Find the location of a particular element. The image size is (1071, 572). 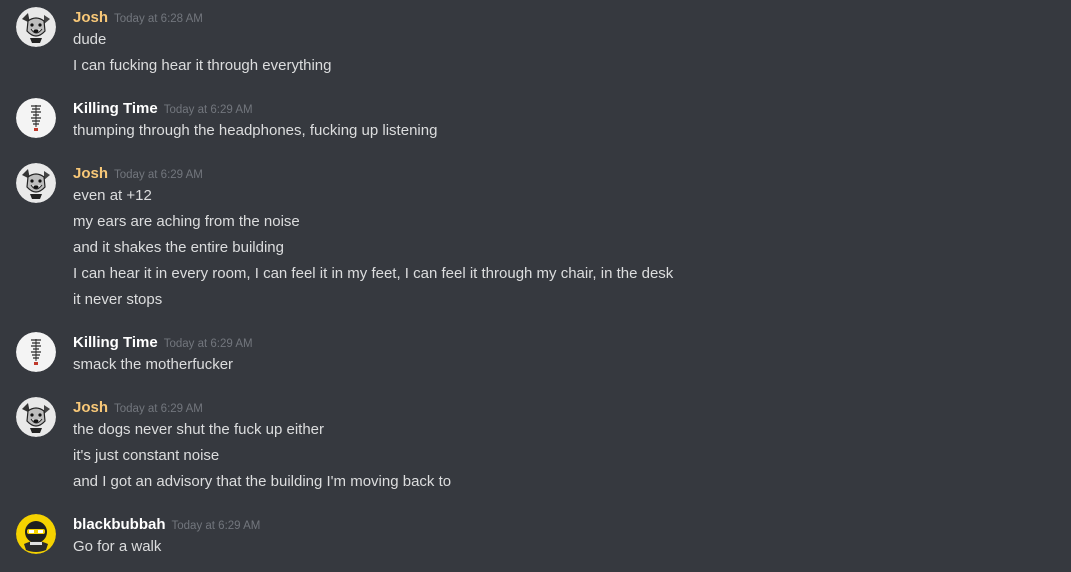

message-line: smack the motherfucker is located at coordinates (153, 364).